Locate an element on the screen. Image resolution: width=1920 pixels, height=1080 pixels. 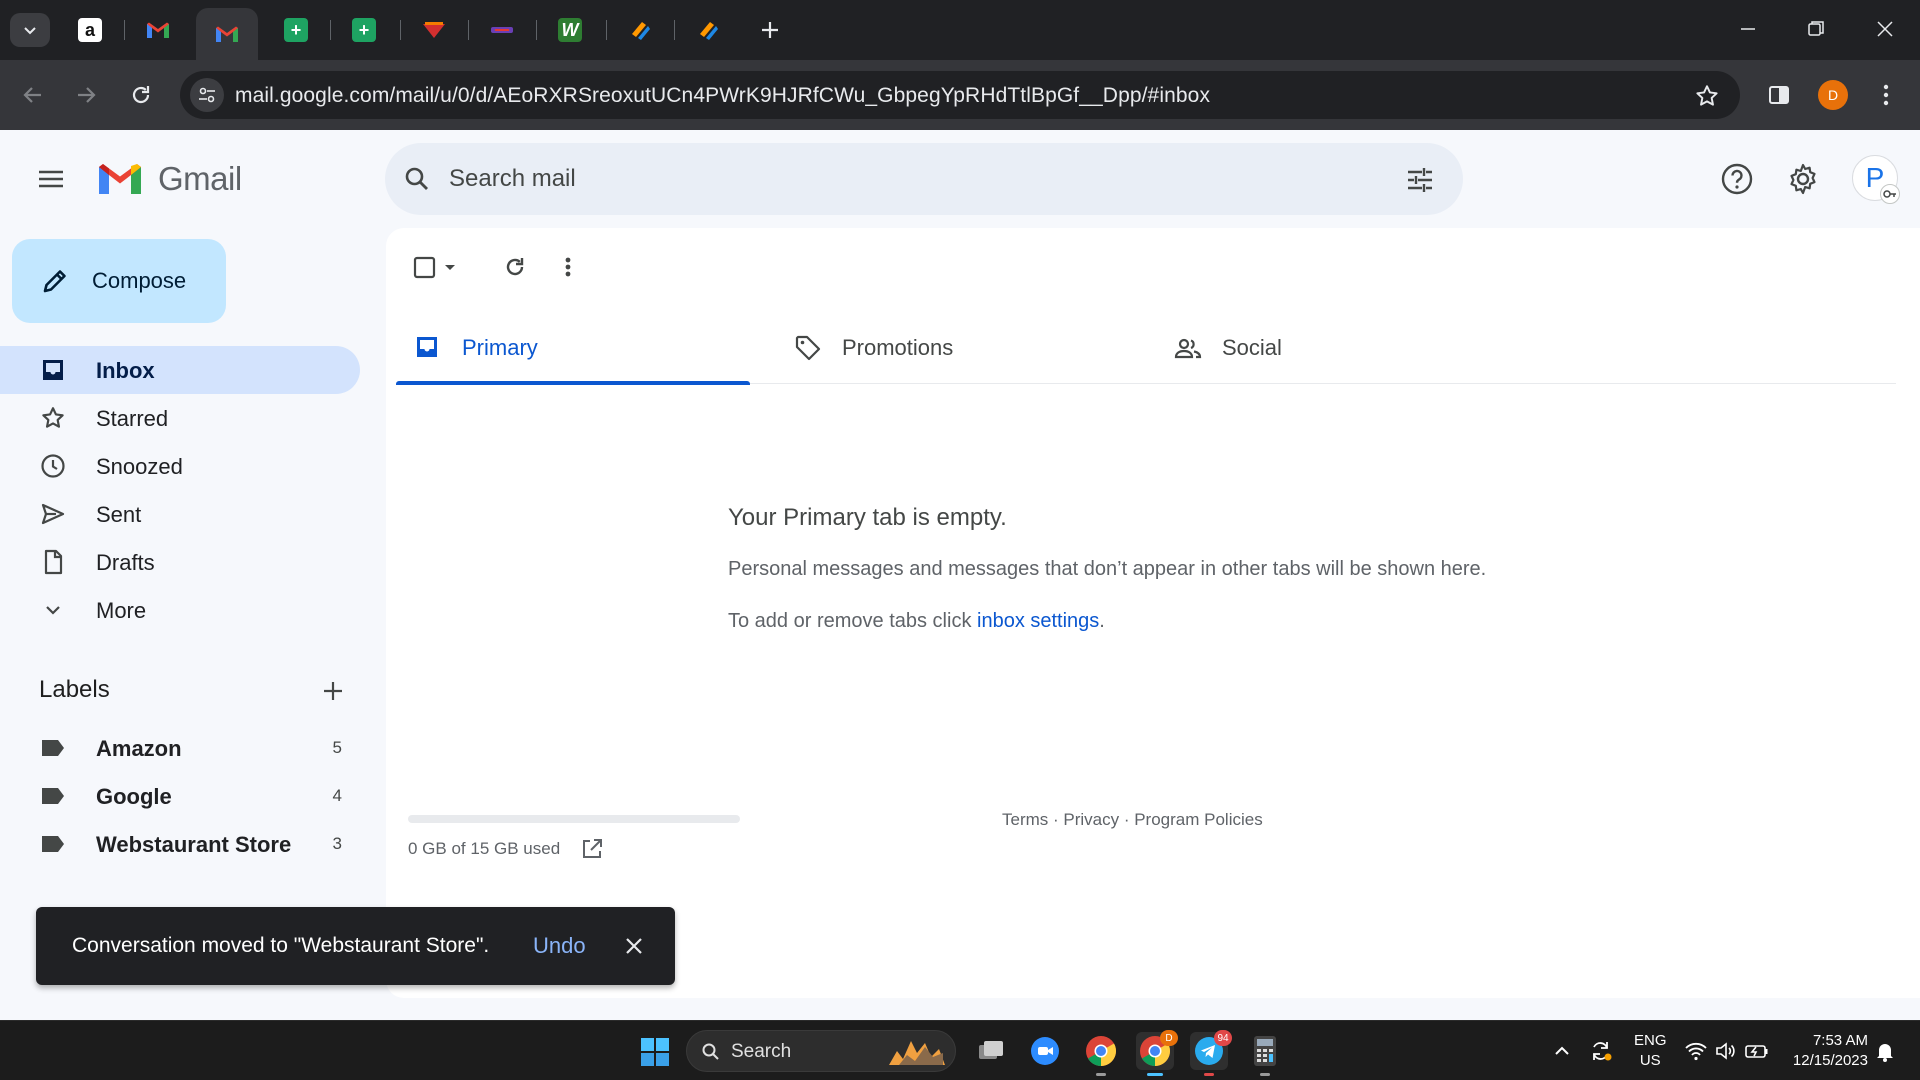
battery-icon is located at coordinates (1756, 1051).